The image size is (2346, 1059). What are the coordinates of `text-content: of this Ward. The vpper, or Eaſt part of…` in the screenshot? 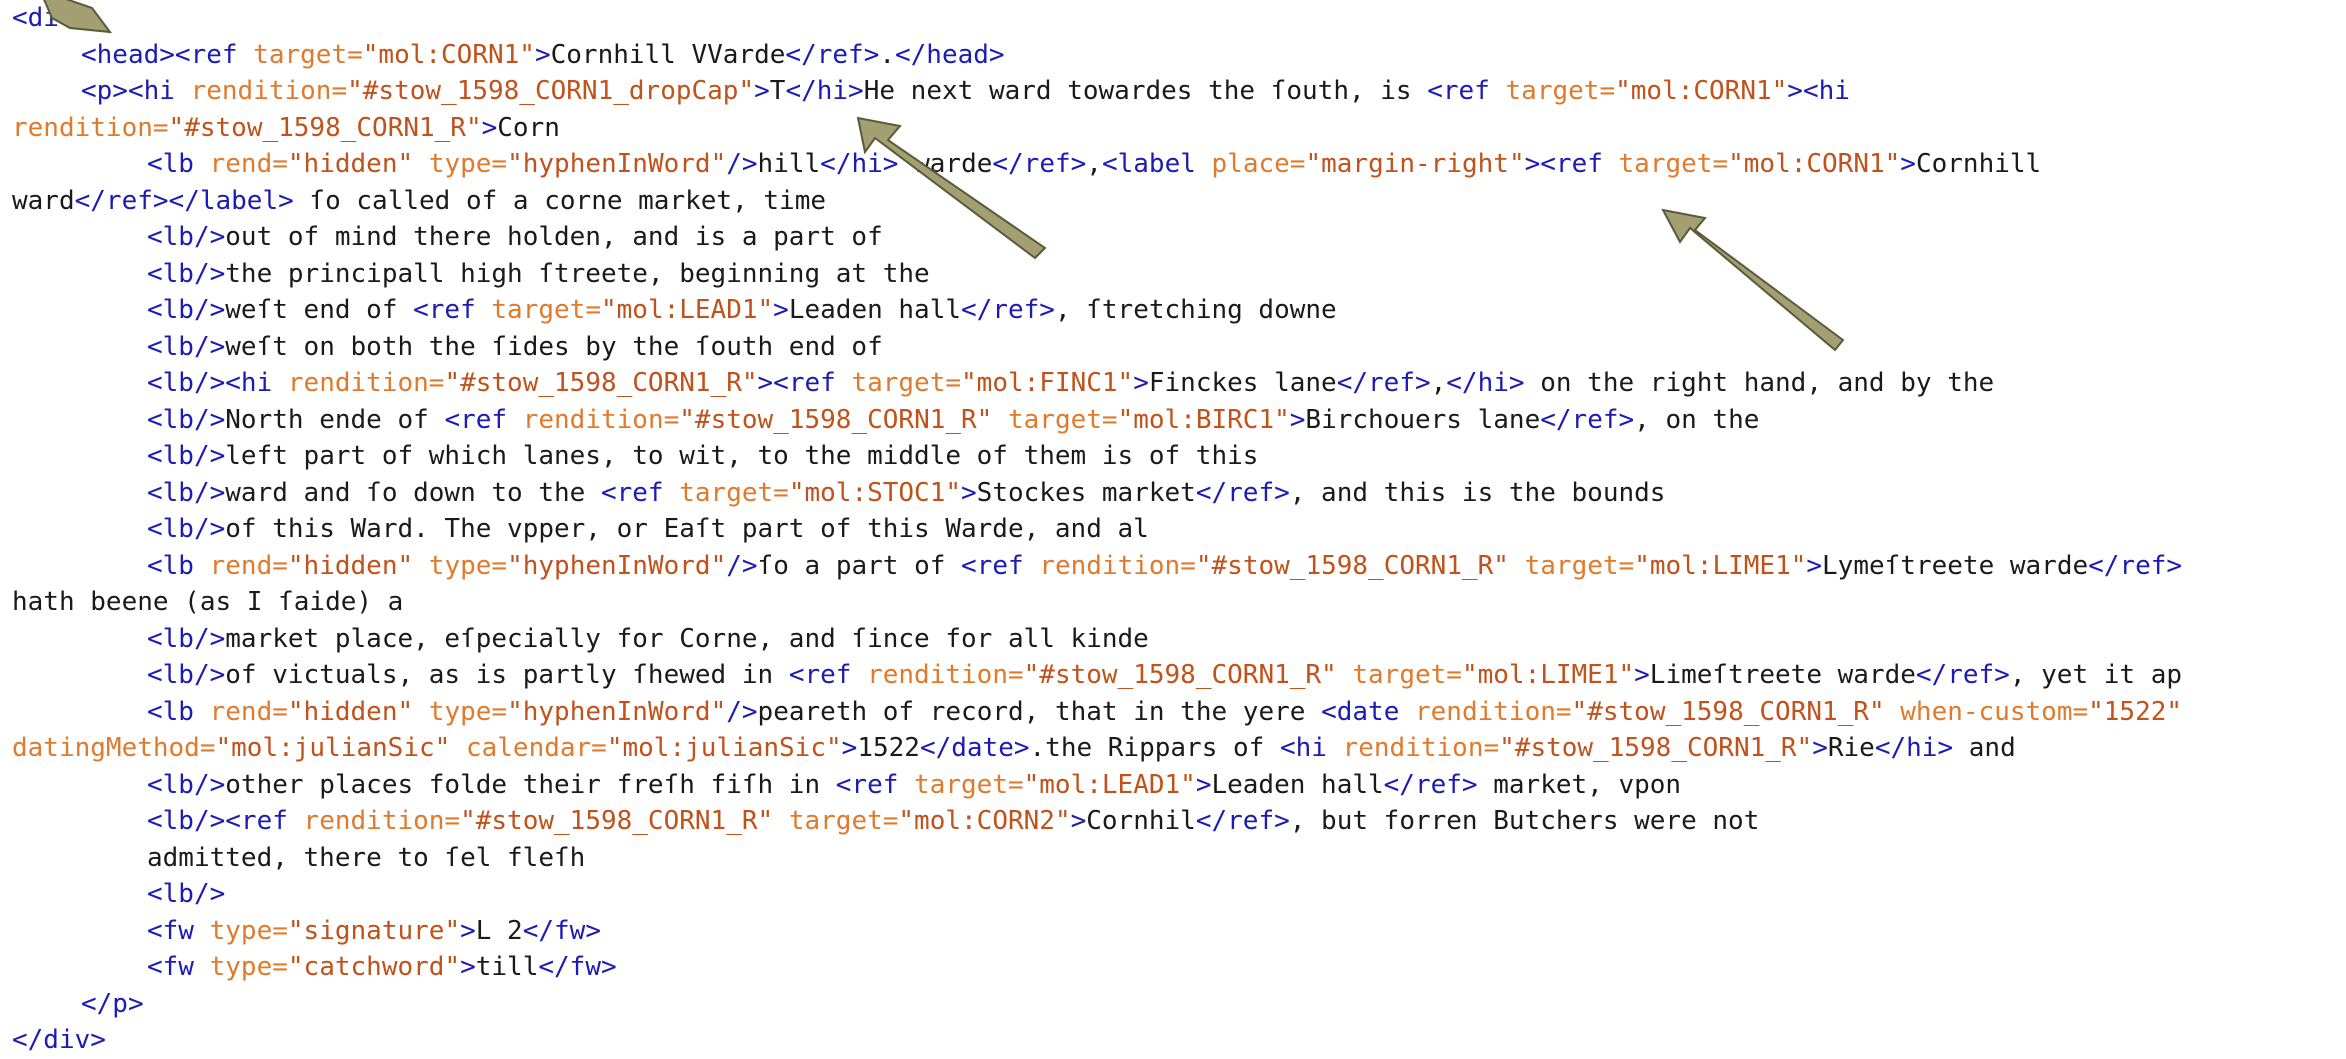 It's located at (687, 529).